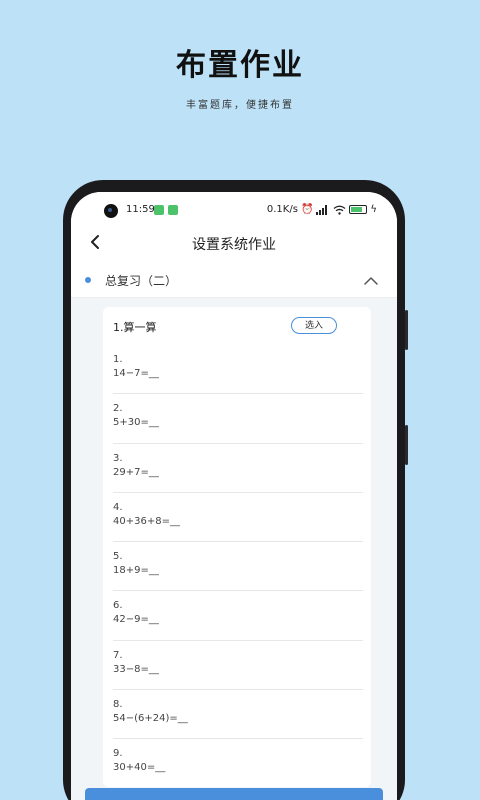 The width and height of the screenshot is (480, 800). What do you see at coordinates (118, 359) in the screenshot?
I see `question-number: 1.` at bounding box center [118, 359].